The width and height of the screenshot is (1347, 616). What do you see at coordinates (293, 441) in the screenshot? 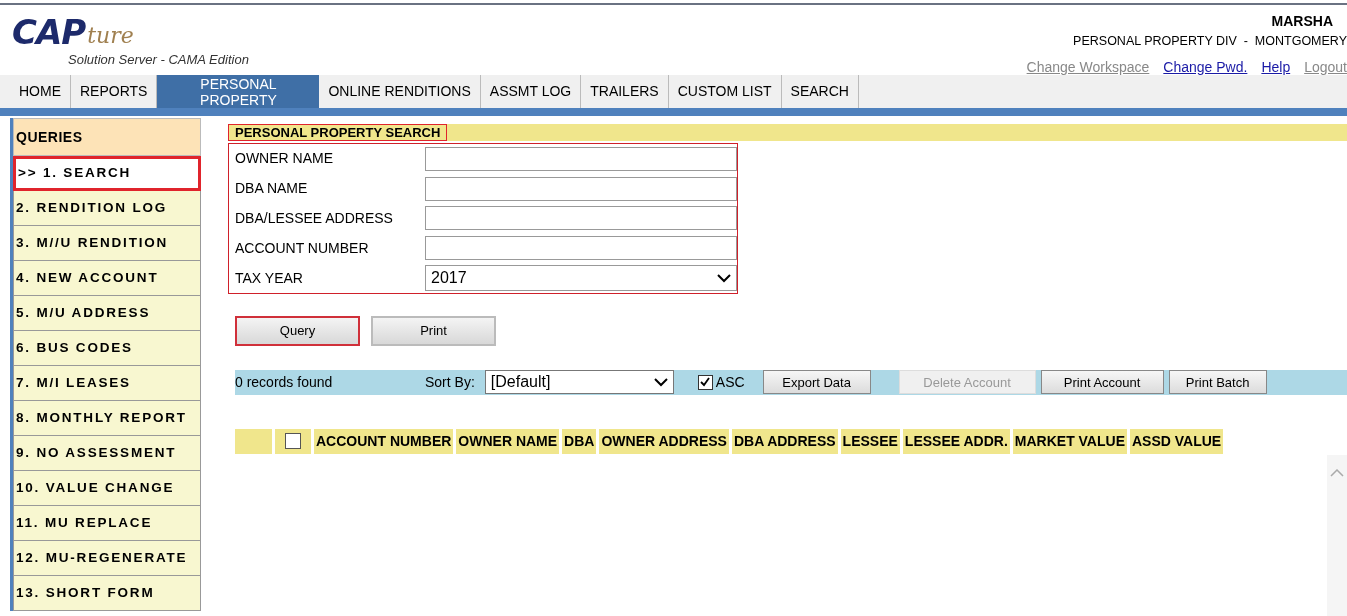
I see `select-all-checkbox` at bounding box center [293, 441].